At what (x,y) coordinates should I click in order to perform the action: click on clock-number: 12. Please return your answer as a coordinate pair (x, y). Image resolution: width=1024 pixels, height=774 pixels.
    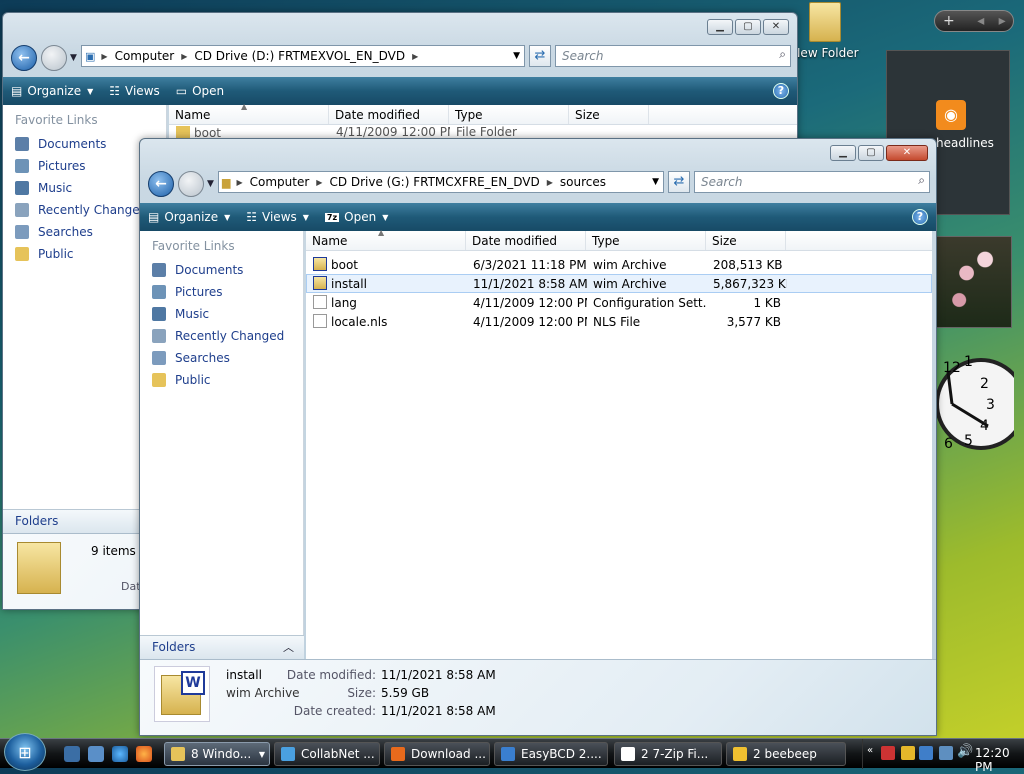
    Looking at the image, I should click on (952, 368).